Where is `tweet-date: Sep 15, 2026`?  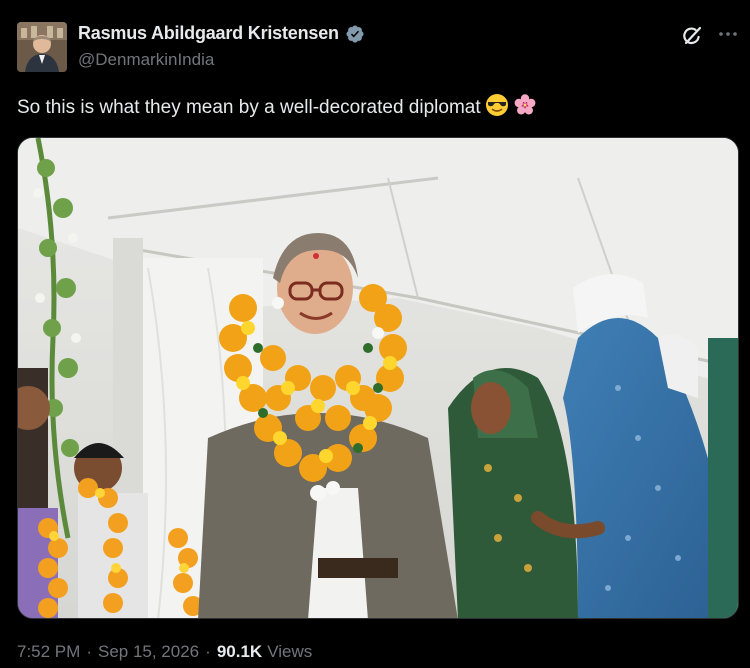
tweet-date: Sep 15, 2026 is located at coordinates (148, 652).